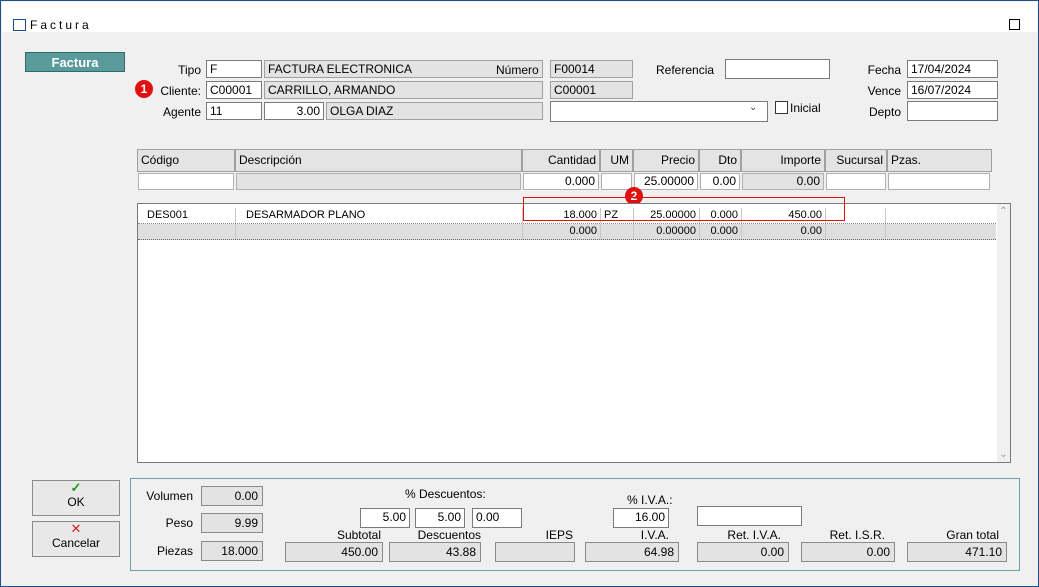  Describe the element at coordinates (939, 181) in the screenshot. I see `entry-pzas-input` at that location.